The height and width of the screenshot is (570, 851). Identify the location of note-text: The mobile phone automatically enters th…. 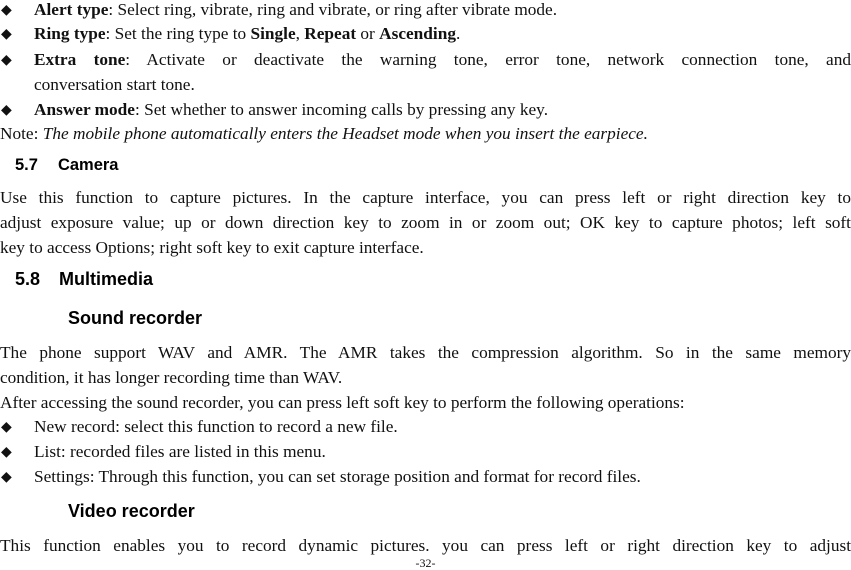
(345, 133).